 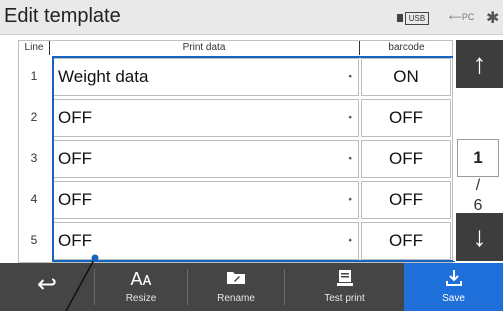 What do you see at coordinates (344, 280) in the screenshot?
I see `print-icon` at bounding box center [344, 280].